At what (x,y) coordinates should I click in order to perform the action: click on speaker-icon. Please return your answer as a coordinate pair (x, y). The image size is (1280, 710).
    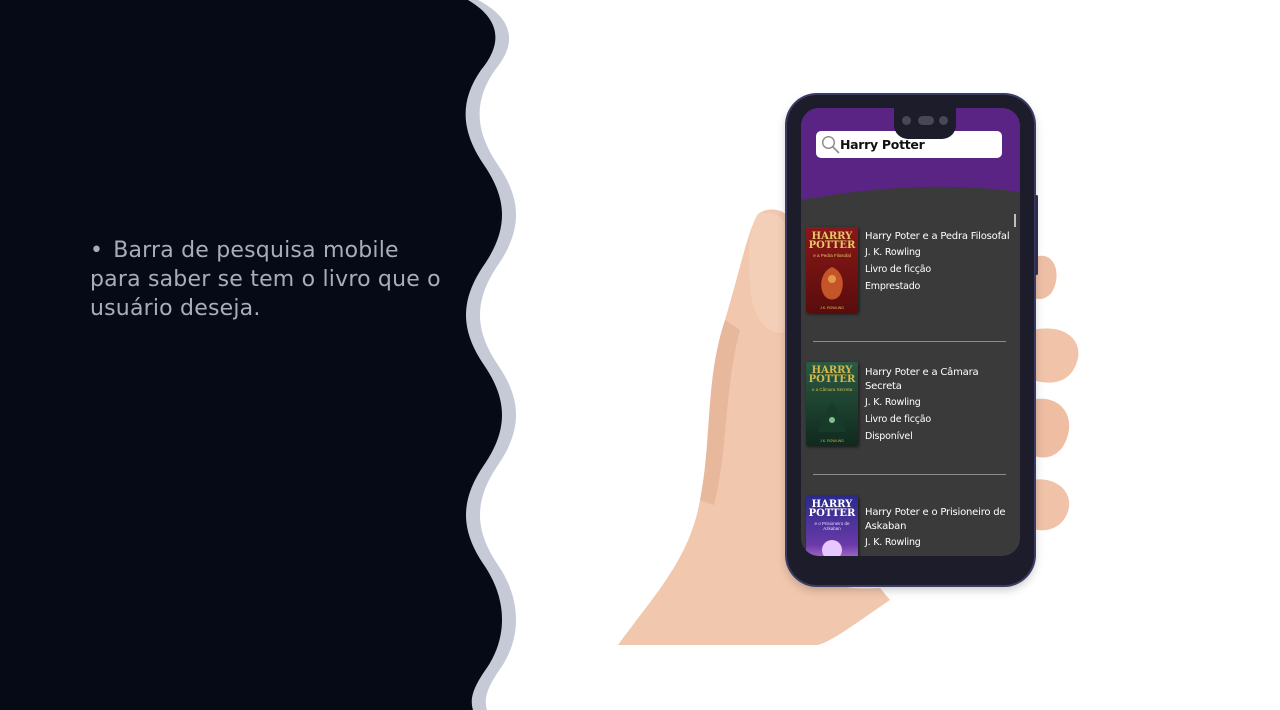
    Looking at the image, I should click on (926, 120).